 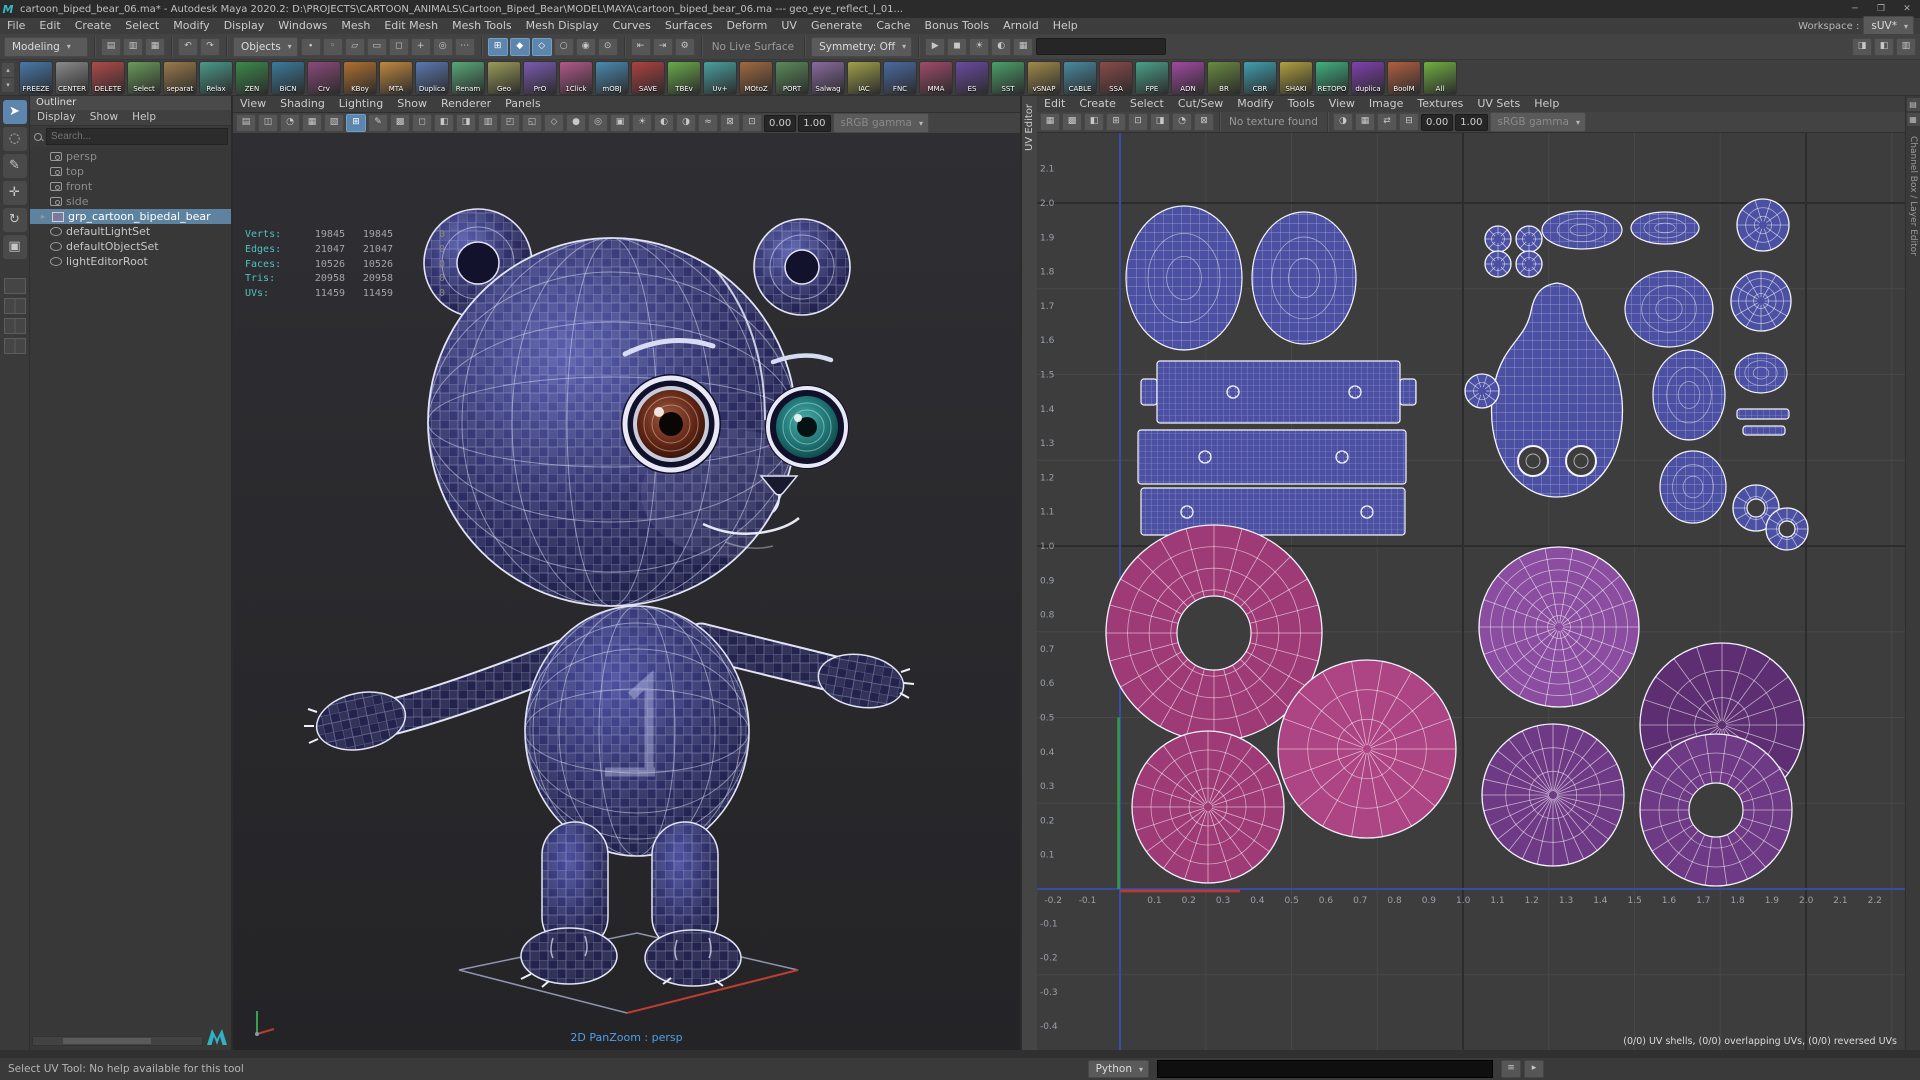 What do you see at coordinates (1342, 104) in the screenshot?
I see `uv-menu-view: View` at bounding box center [1342, 104].